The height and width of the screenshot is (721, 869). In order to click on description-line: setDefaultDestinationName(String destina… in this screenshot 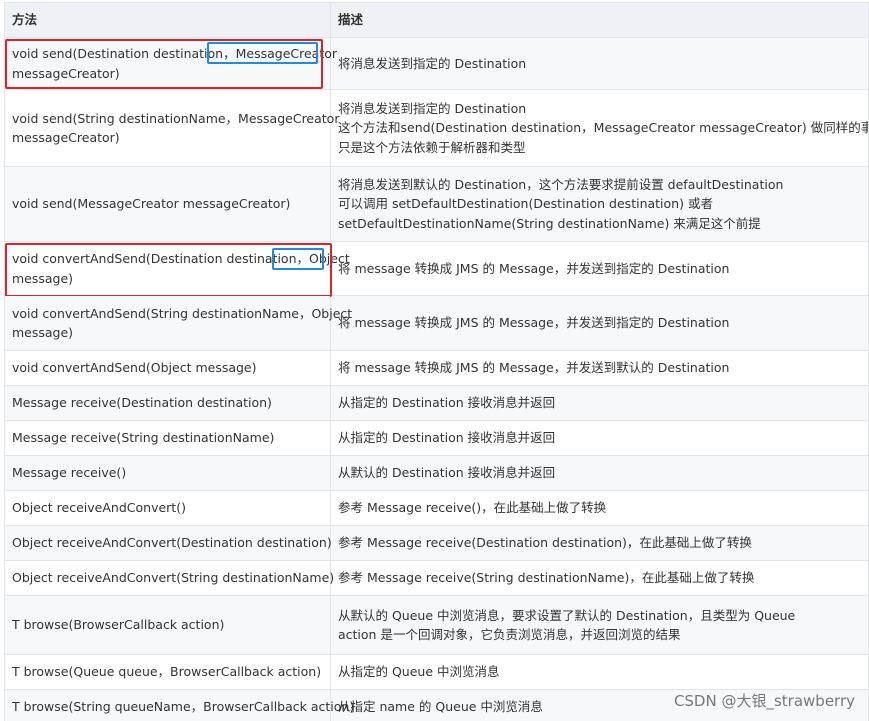, I will do `click(549, 223)`.